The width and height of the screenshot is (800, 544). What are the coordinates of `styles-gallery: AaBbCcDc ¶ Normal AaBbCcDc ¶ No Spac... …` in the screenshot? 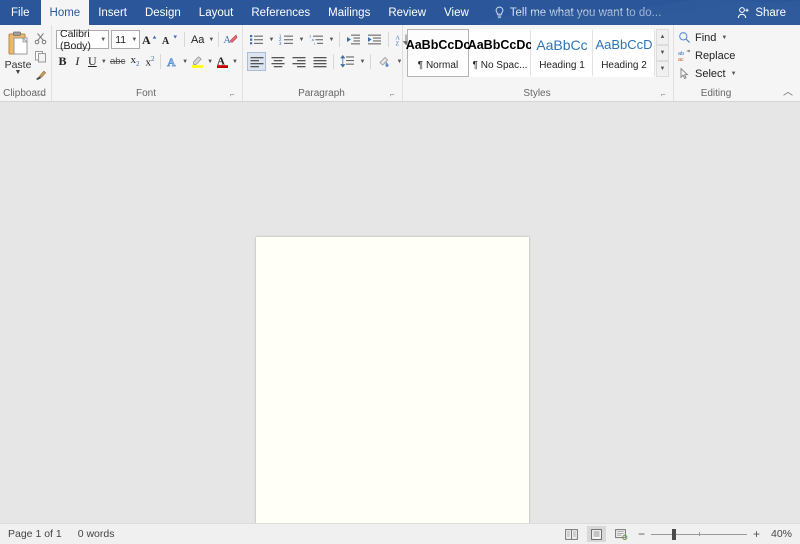 It's located at (537, 52).